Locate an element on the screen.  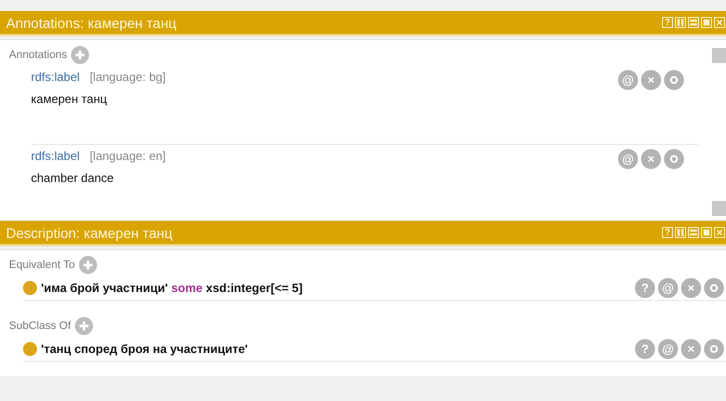
class-expression: 'има брой участници' some xsd:integer[<= 5] is located at coordinates (172, 288).